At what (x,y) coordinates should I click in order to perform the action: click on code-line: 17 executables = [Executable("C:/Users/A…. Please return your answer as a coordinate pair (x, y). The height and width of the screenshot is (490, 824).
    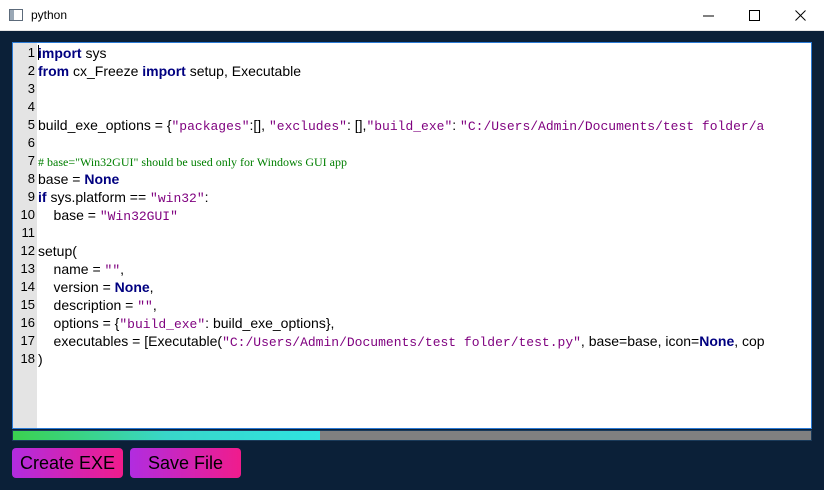
    Looking at the image, I should click on (412, 342).